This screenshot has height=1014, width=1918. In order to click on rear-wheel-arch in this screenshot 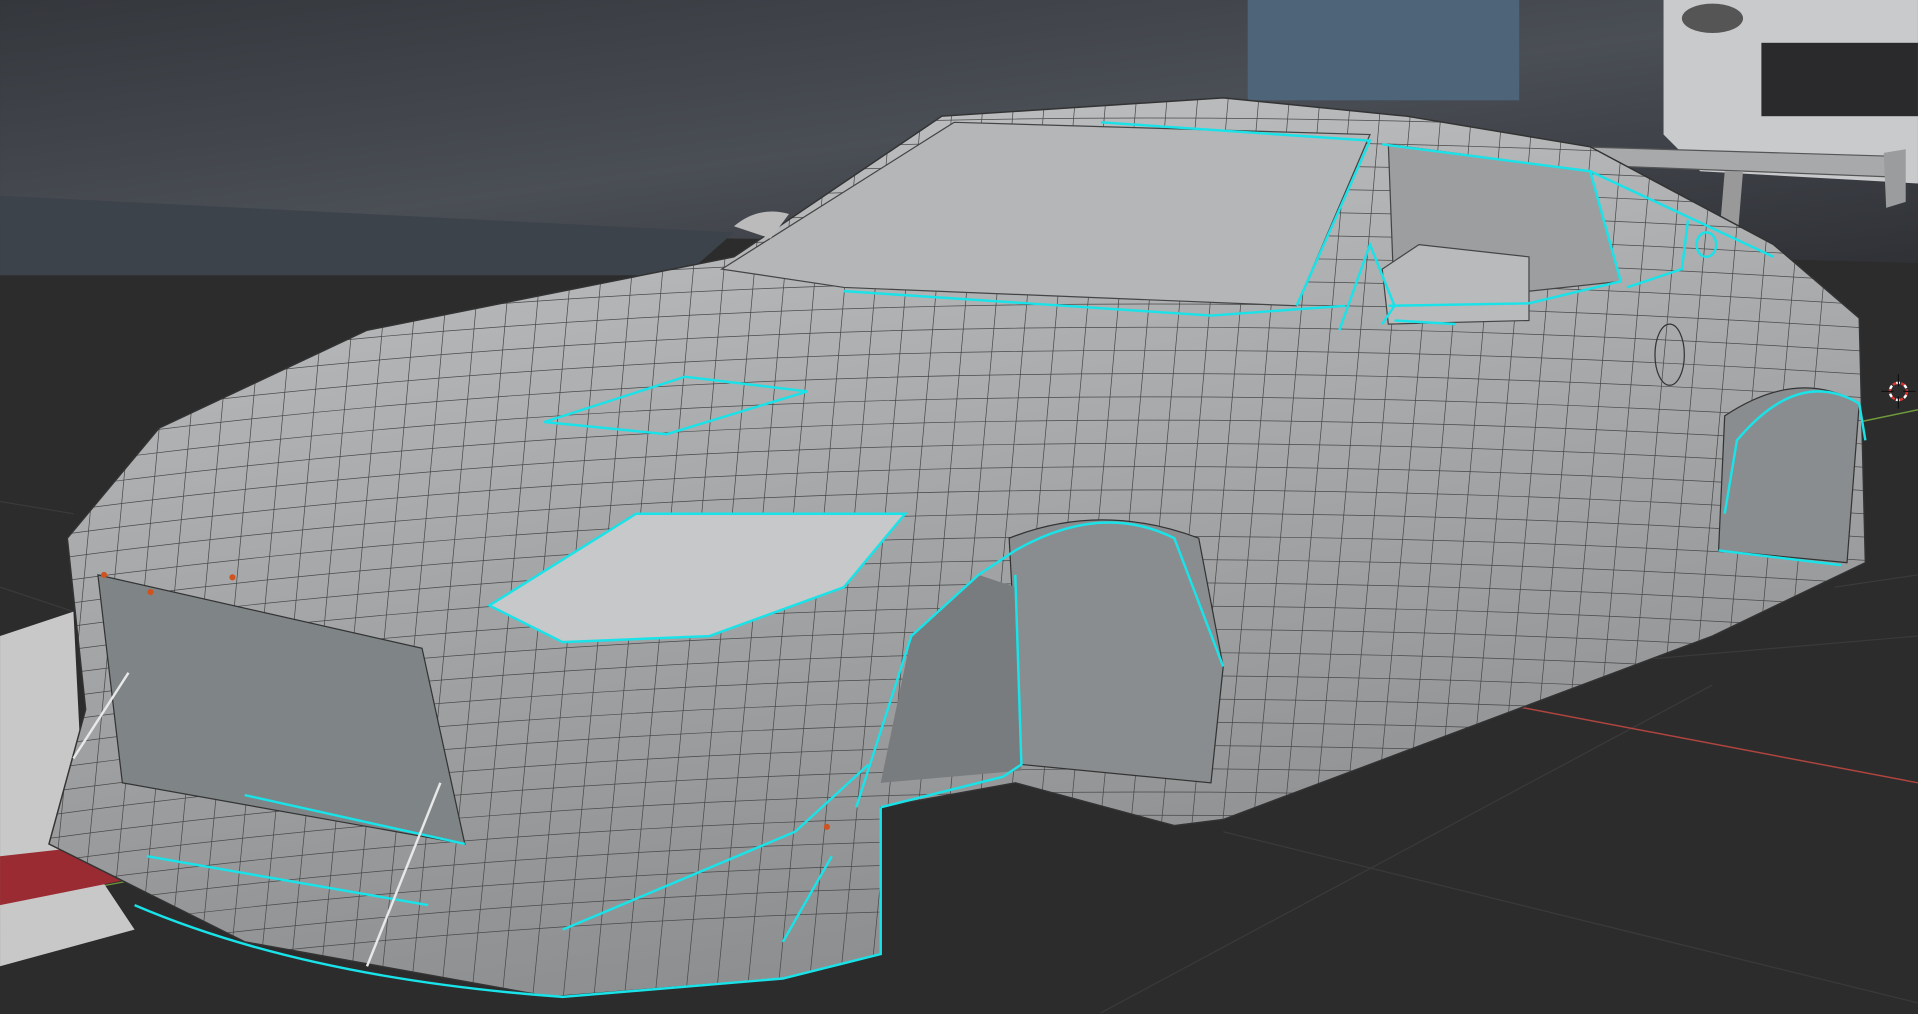, I will do `click(1788, 475)`.